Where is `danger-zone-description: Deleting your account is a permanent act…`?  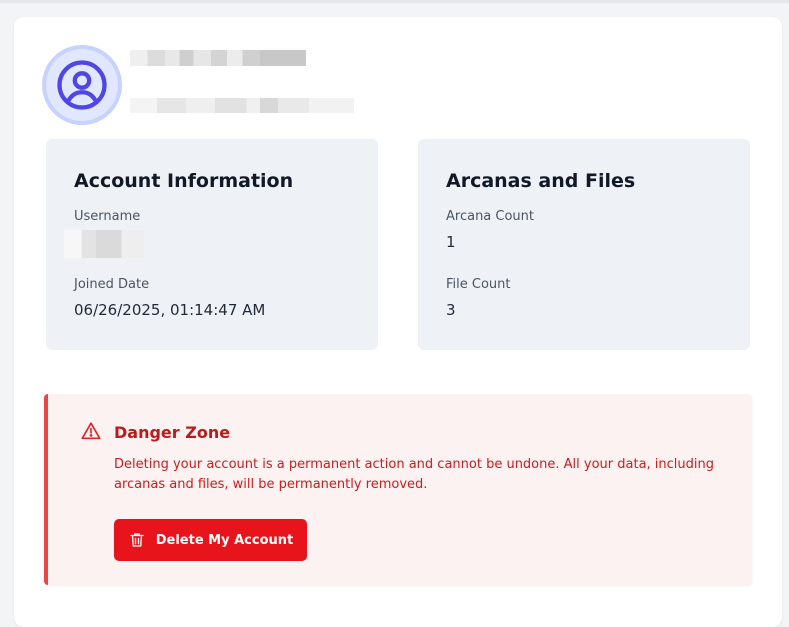
danger-zone-description: Deleting your account is a permanent act… is located at coordinates (414, 474).